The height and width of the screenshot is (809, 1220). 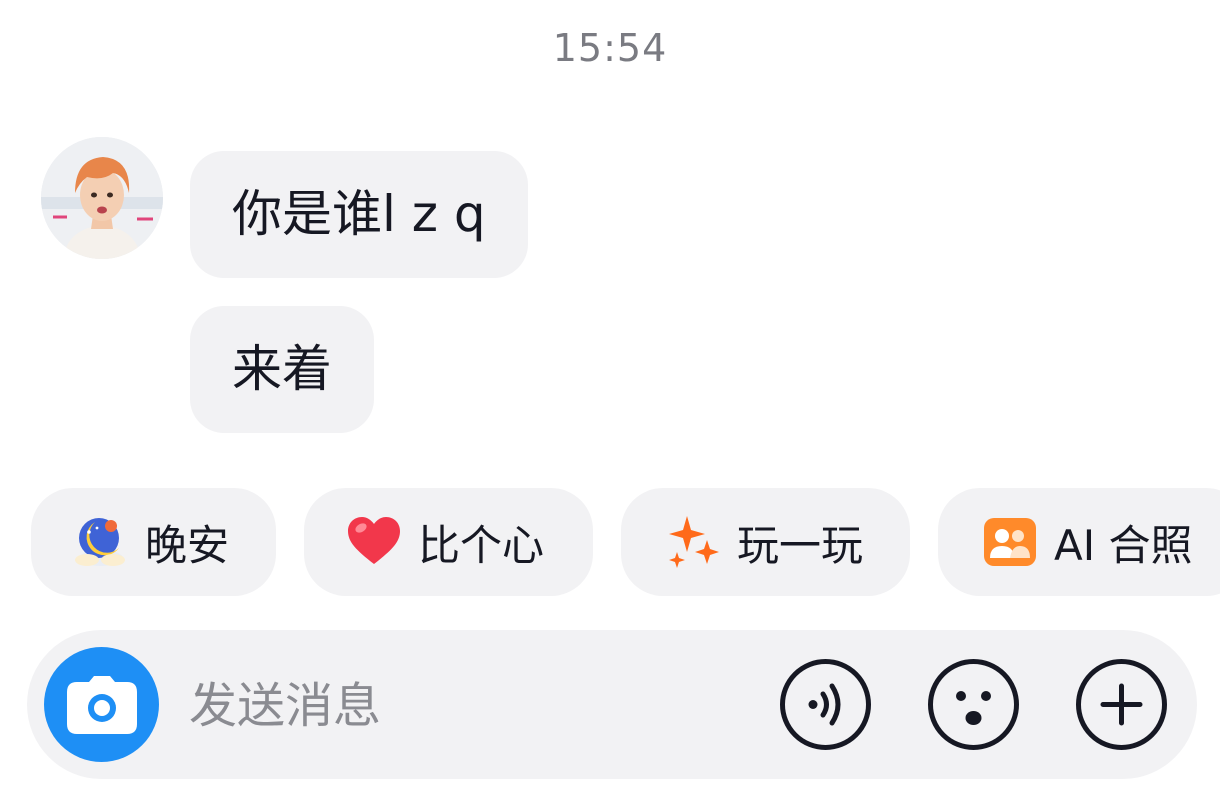 What do you see at coordinates (469, 706) in the screenshot?
I see `message-input` at bounding box center [469, 706].